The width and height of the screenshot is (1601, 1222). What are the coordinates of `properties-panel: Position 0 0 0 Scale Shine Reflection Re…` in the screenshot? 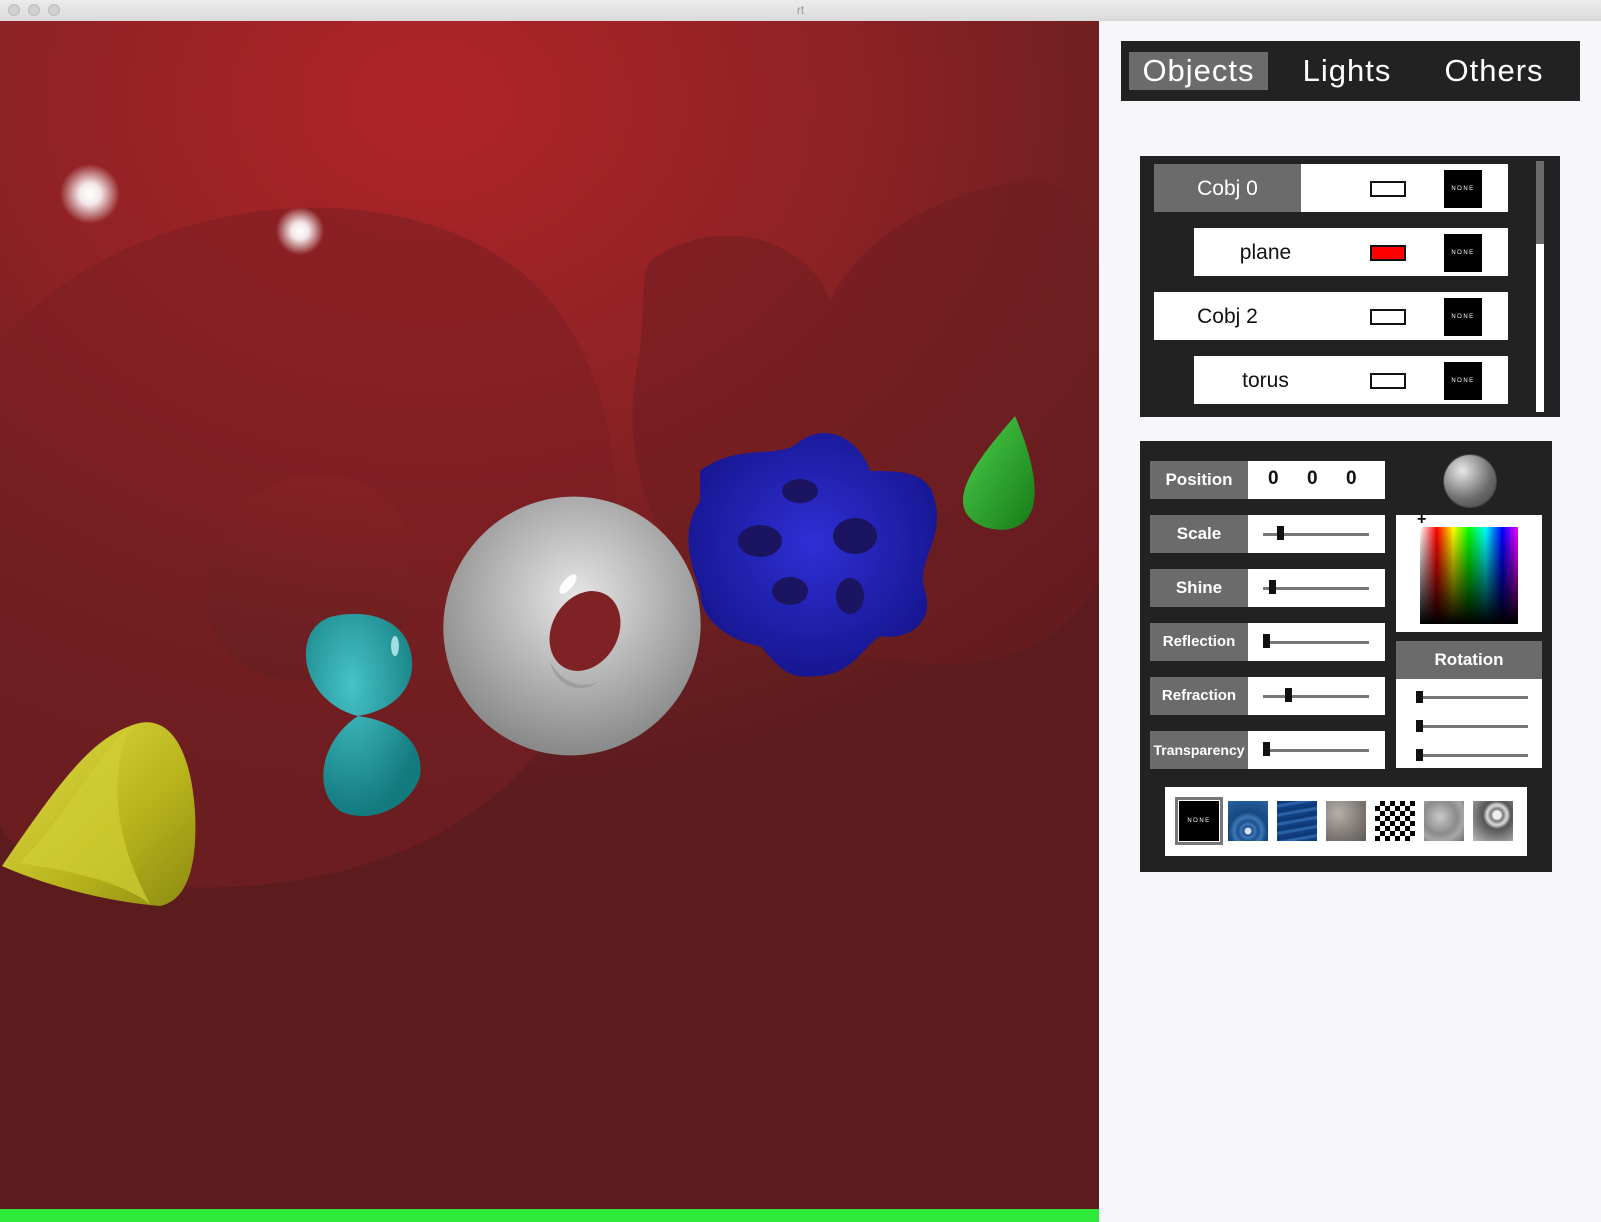 It's located at (1346, 656).